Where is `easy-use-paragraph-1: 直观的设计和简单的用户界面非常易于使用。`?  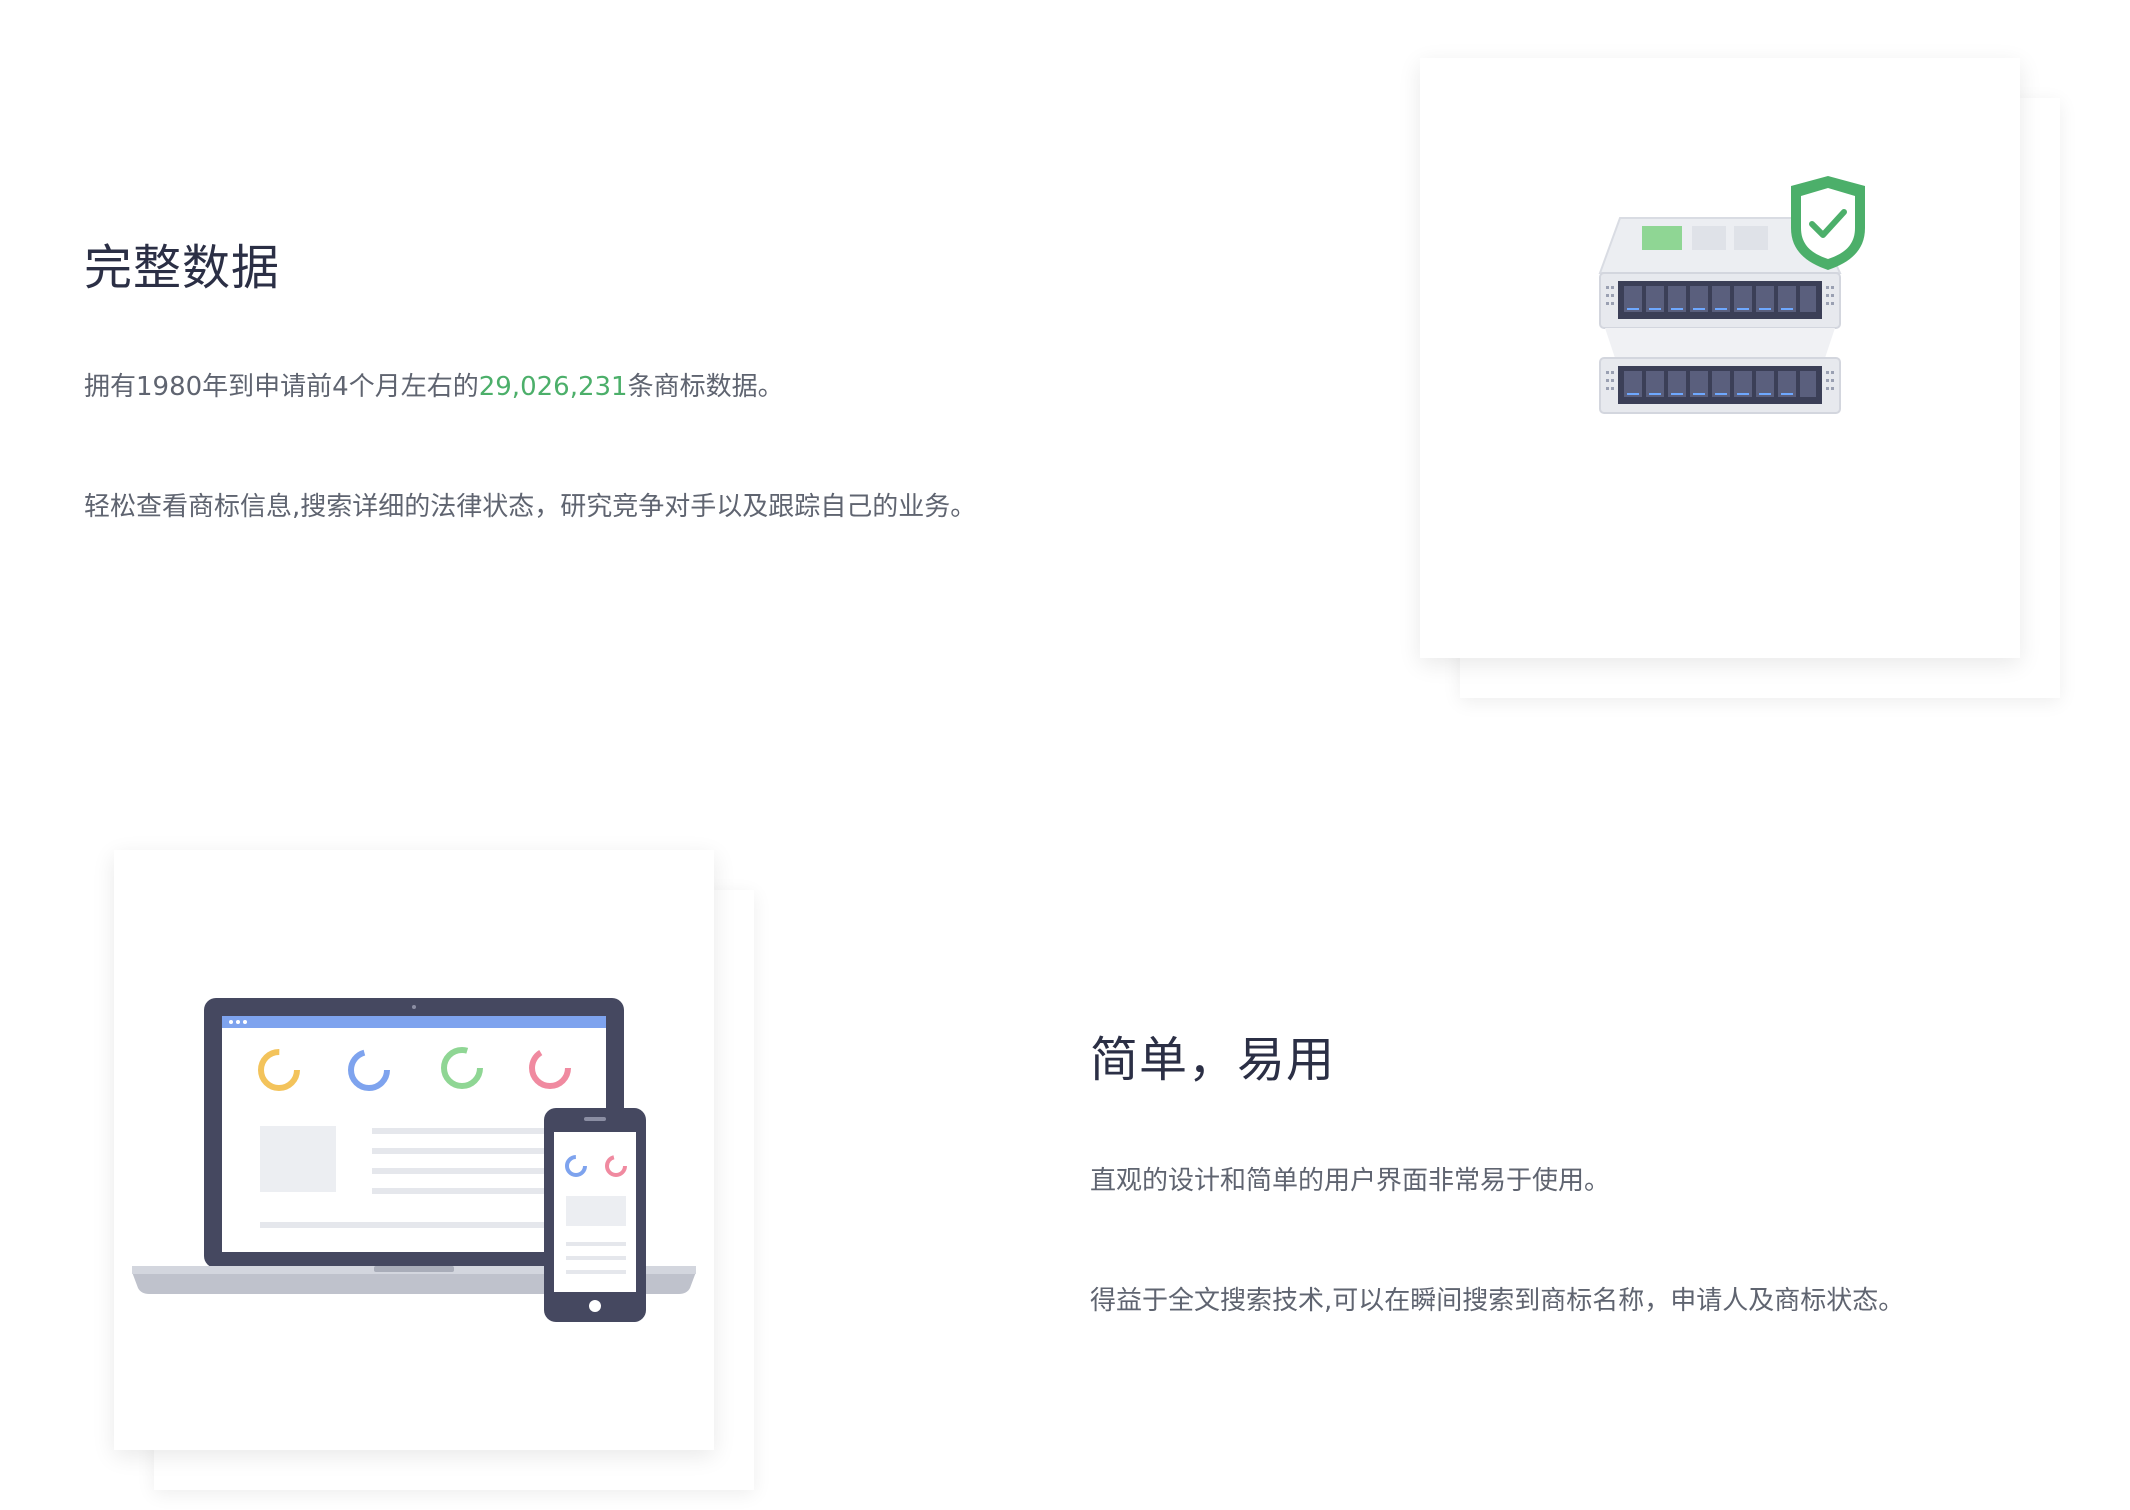 easy-use-paragraph-1: 直观的设计和简单的用户界面非常易于使用。 is located at coordinates (1350, 1181).